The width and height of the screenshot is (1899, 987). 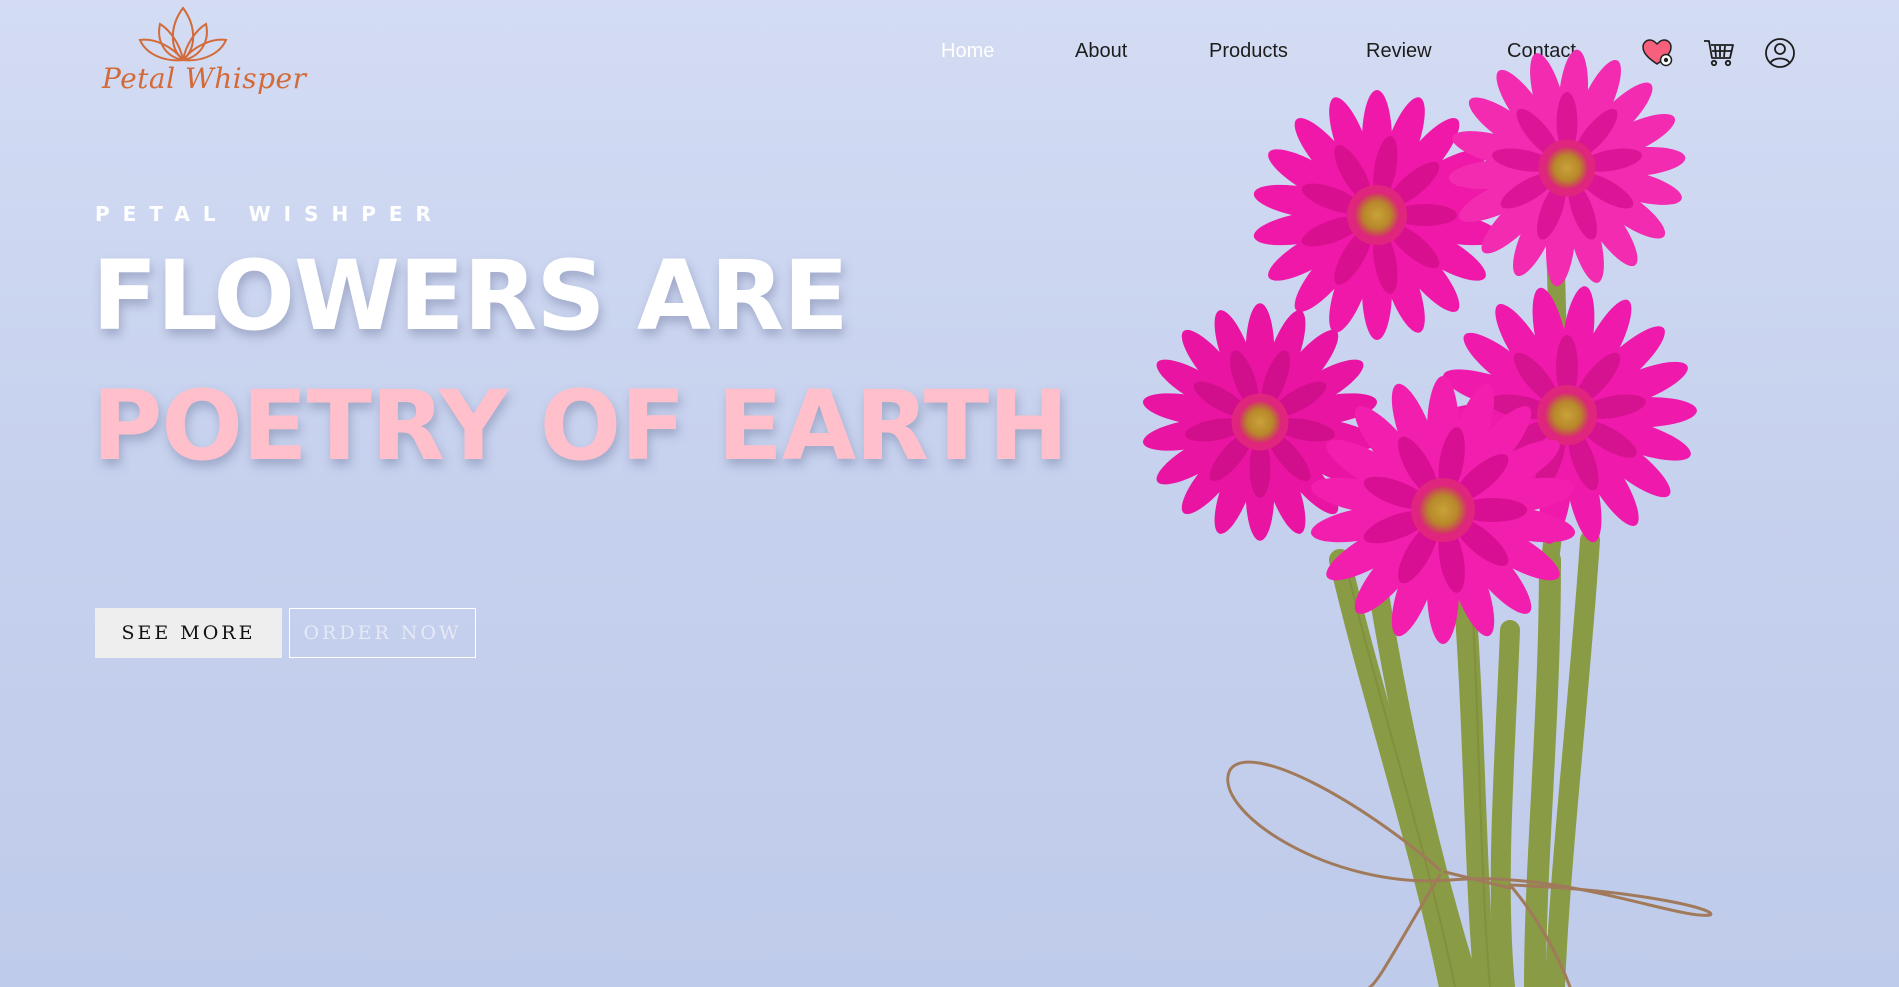 I want to click on hero-headline-line1: FLOWERS ARE, so click(x=470, y=296).